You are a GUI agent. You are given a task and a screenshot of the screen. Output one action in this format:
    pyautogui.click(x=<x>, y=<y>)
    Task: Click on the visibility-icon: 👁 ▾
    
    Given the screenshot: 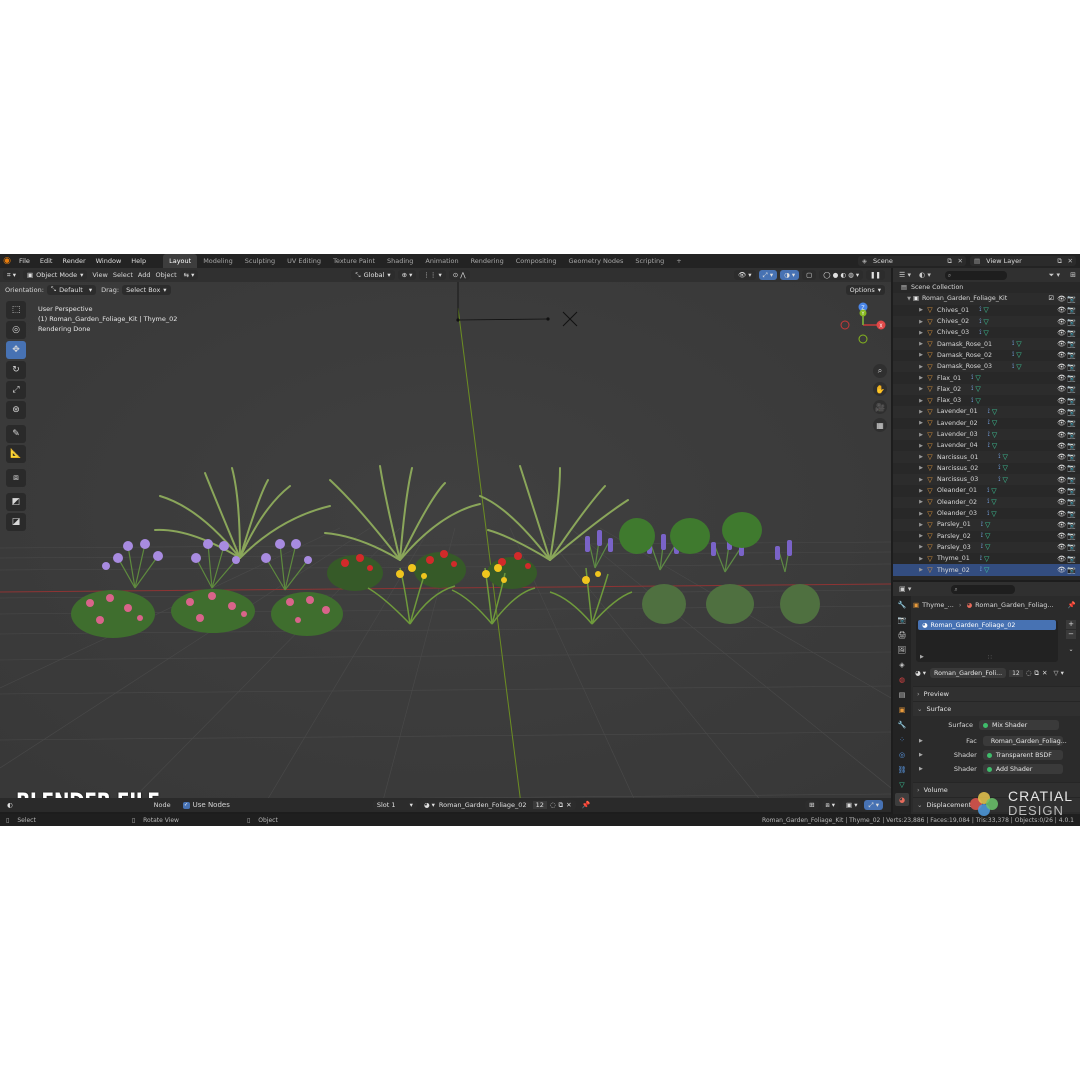 What is the action you would take?
    pyautogui.click(x=744, y=275)
    